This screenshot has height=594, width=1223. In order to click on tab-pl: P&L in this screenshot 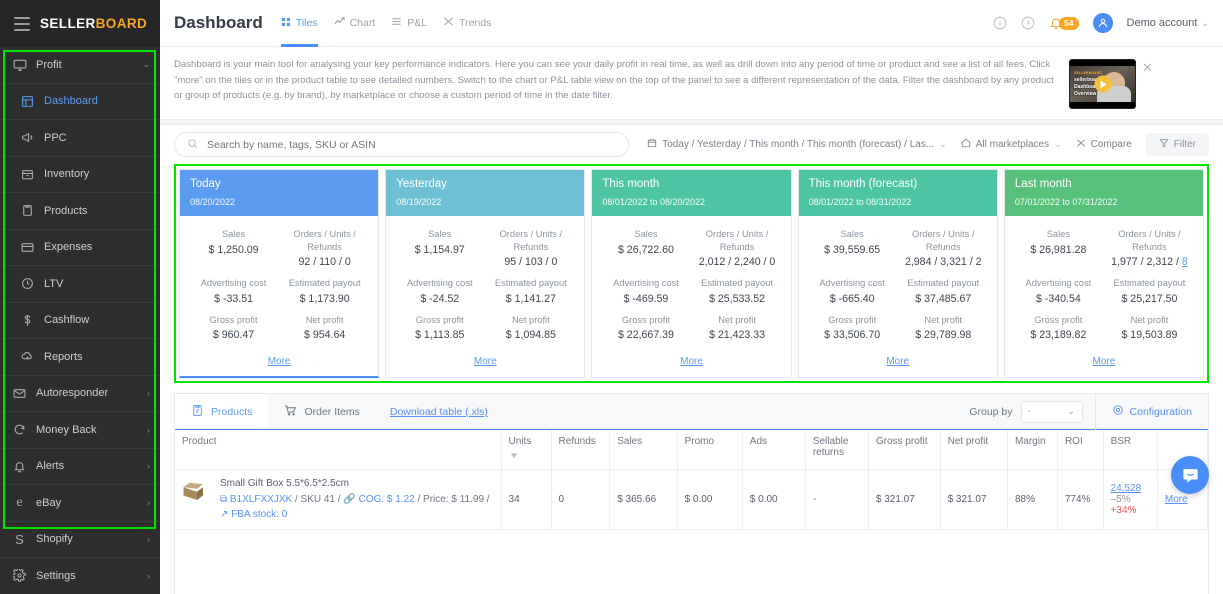, I will do `click(409, 23)`.